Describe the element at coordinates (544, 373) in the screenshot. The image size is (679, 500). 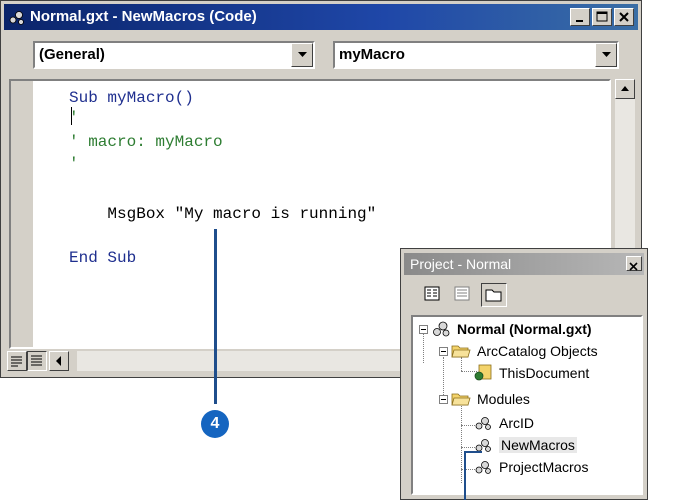
I see `tree-item-label: ThisDocument` at that location.